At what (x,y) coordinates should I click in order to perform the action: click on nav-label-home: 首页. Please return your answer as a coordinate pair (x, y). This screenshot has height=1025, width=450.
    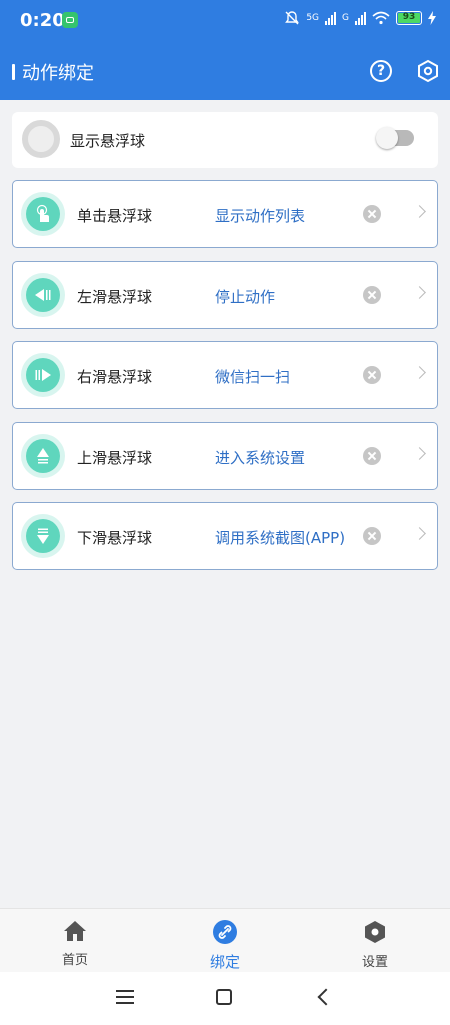
    Looking at the image, I should click on (74, 960).